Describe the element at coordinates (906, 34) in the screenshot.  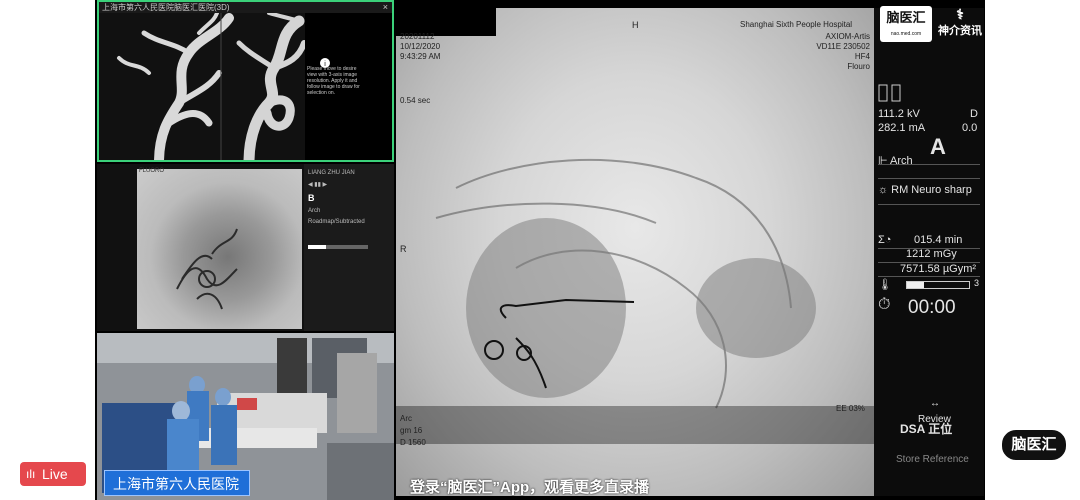
I see `naoyihui-logo-sub: nao.med.com` at that location.